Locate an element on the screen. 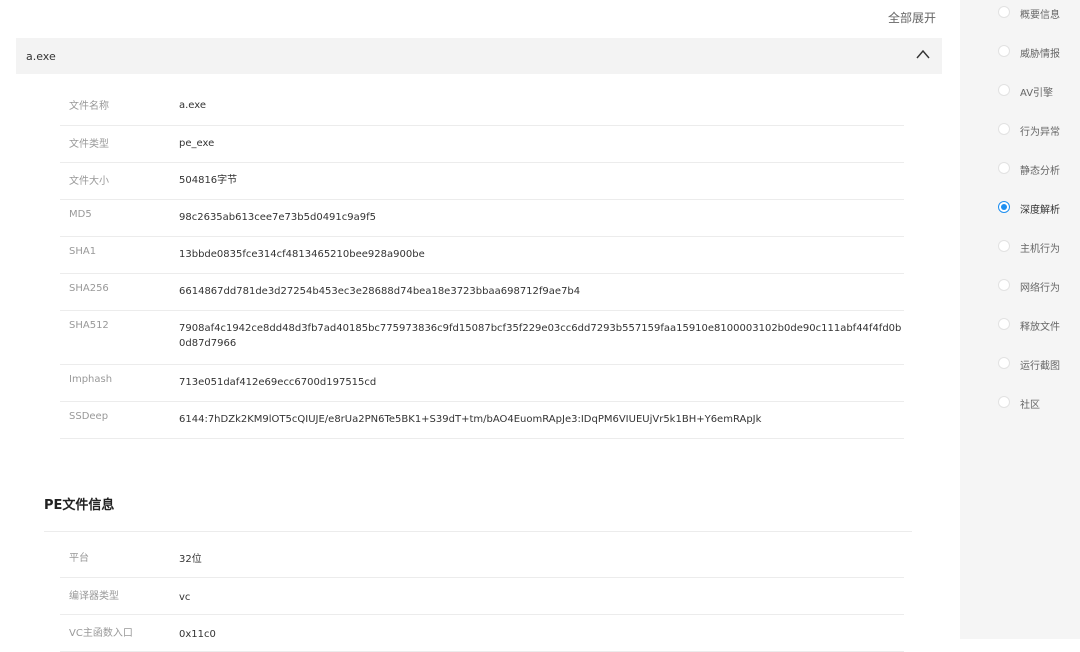 This screenshot has width=1080, height=652. expand-all-button: 全部展开 is located at coordinates (912, 17).